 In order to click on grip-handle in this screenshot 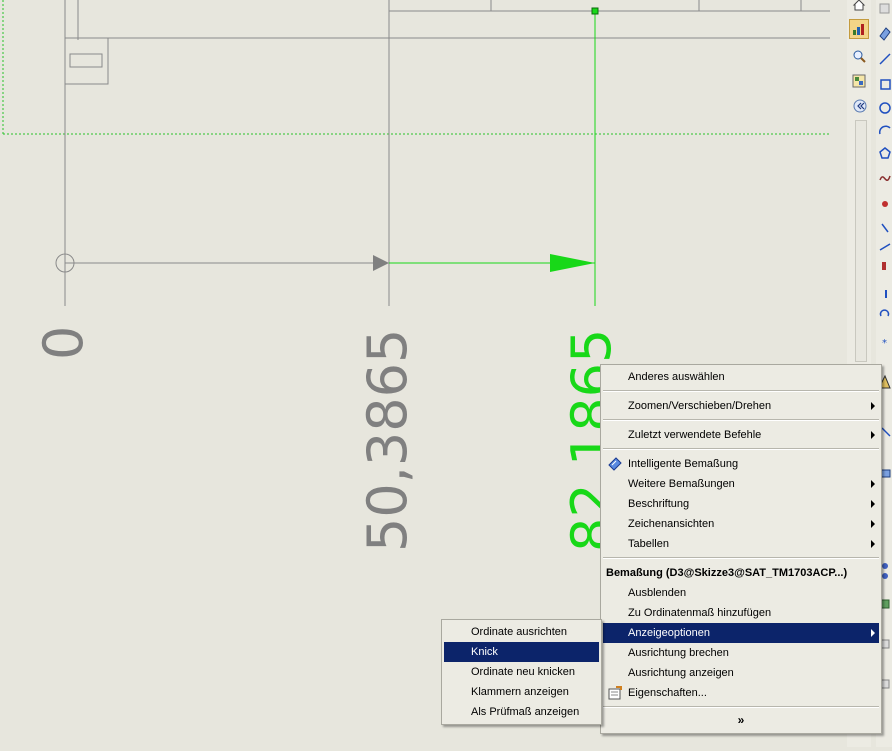, I will do `click(595, 11)`.